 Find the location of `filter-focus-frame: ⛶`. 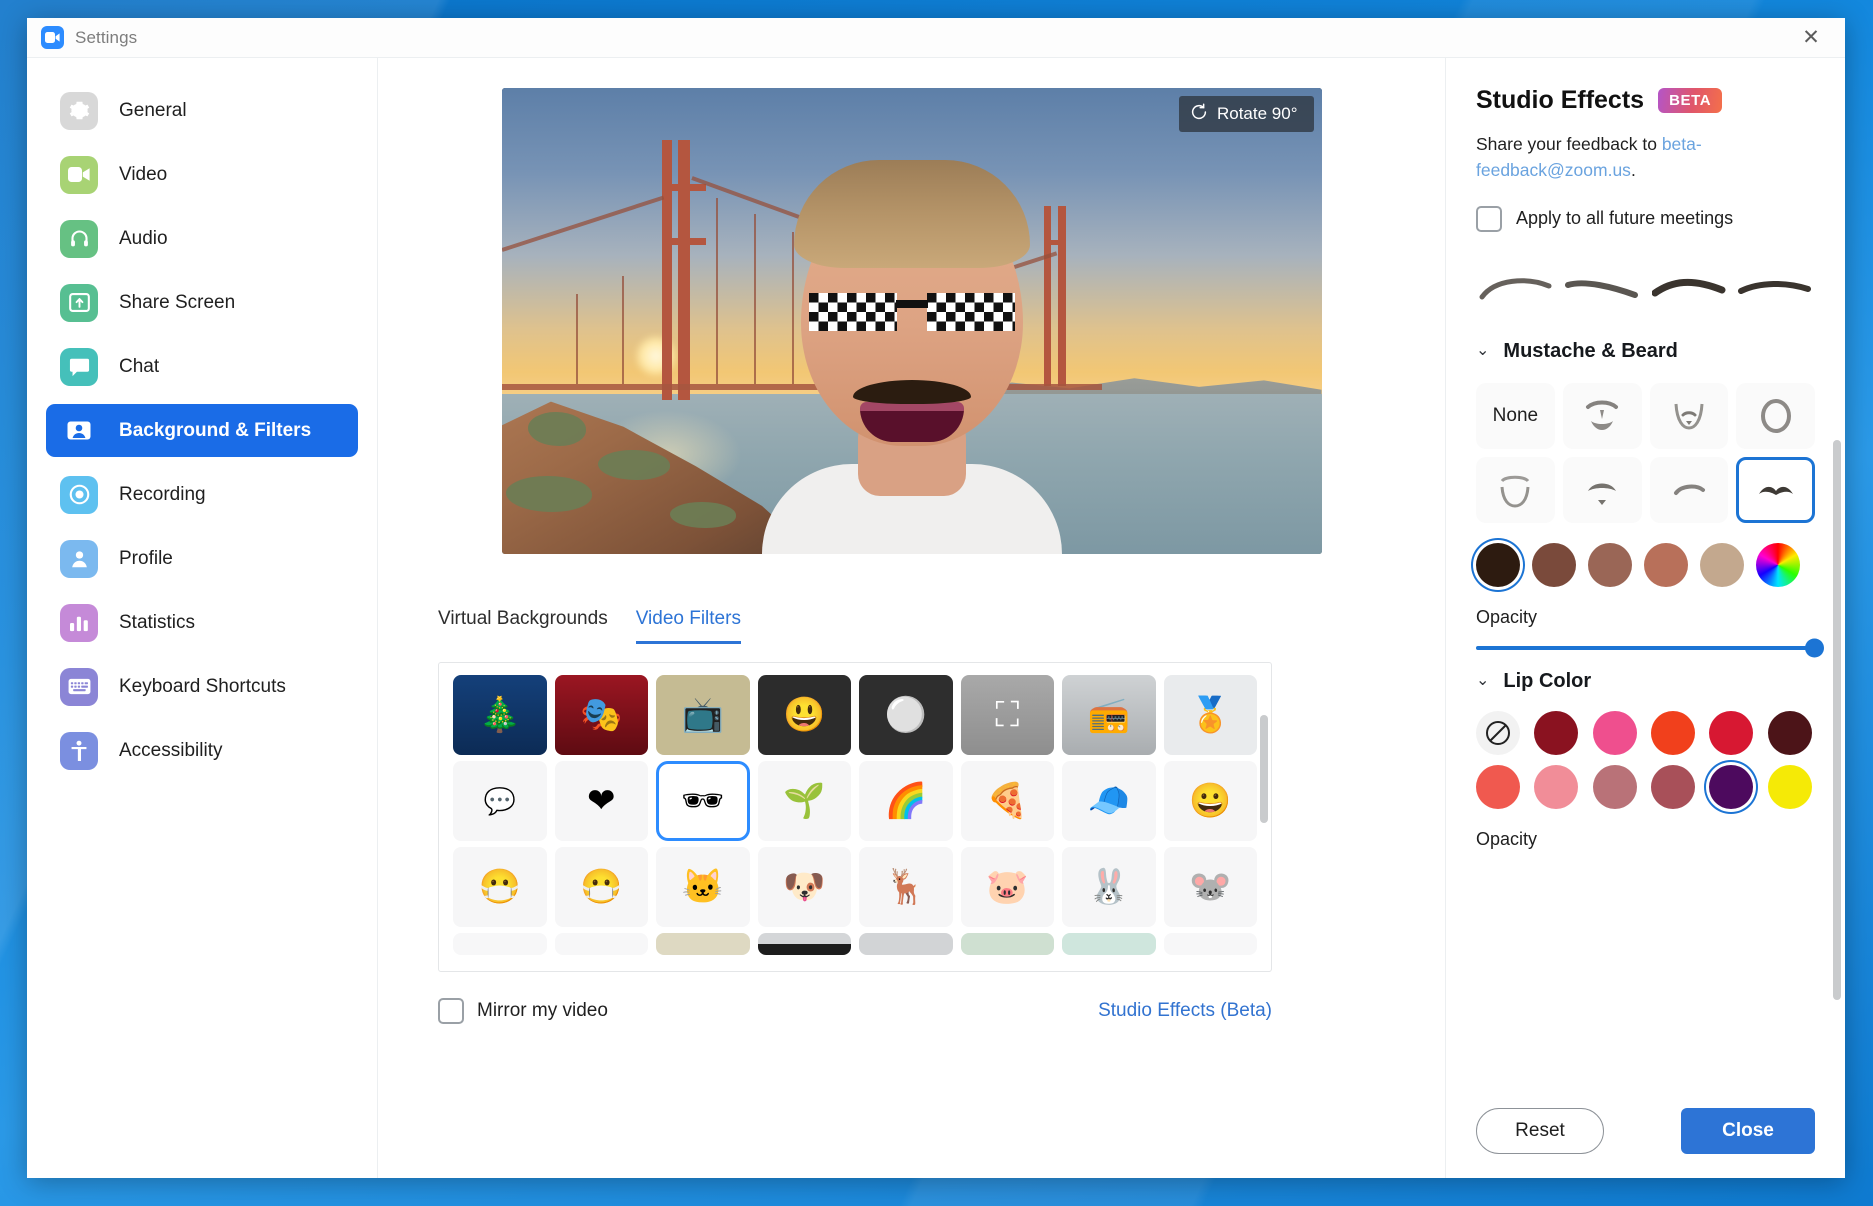

filter-focus-frame: ⛶ is located at coordinates (1007, 715).